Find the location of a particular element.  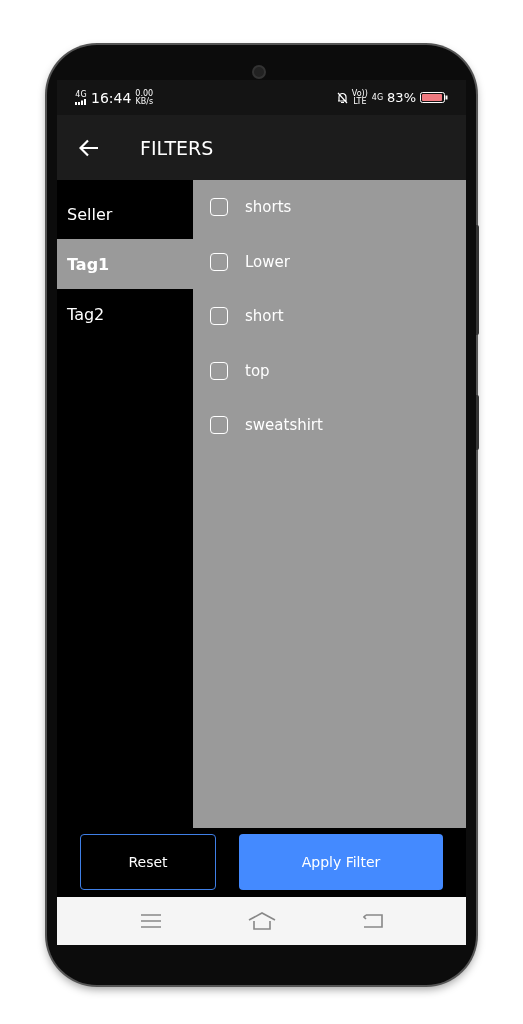

home-button is located at coordinates (261, 921).